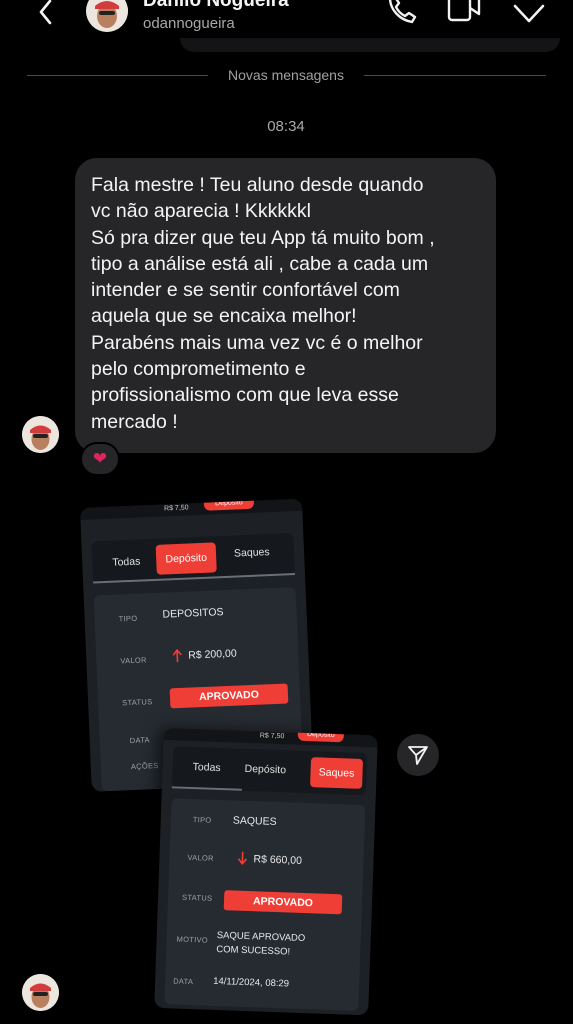  What do you see at coordinates (370, 45) in the screenshot?
I see `header-edge` at bounding box center [370, 45].